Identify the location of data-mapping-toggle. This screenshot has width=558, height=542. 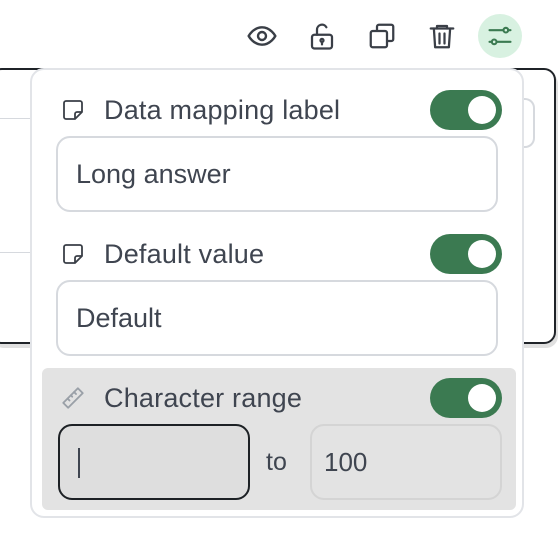
(466, 110).